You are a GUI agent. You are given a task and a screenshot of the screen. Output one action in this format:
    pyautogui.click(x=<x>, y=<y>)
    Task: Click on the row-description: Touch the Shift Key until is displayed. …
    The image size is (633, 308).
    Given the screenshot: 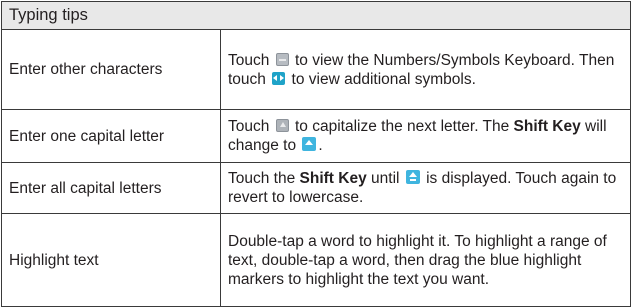 What is the action you would take?
    pyautogui.click(x=425, y=188)
    